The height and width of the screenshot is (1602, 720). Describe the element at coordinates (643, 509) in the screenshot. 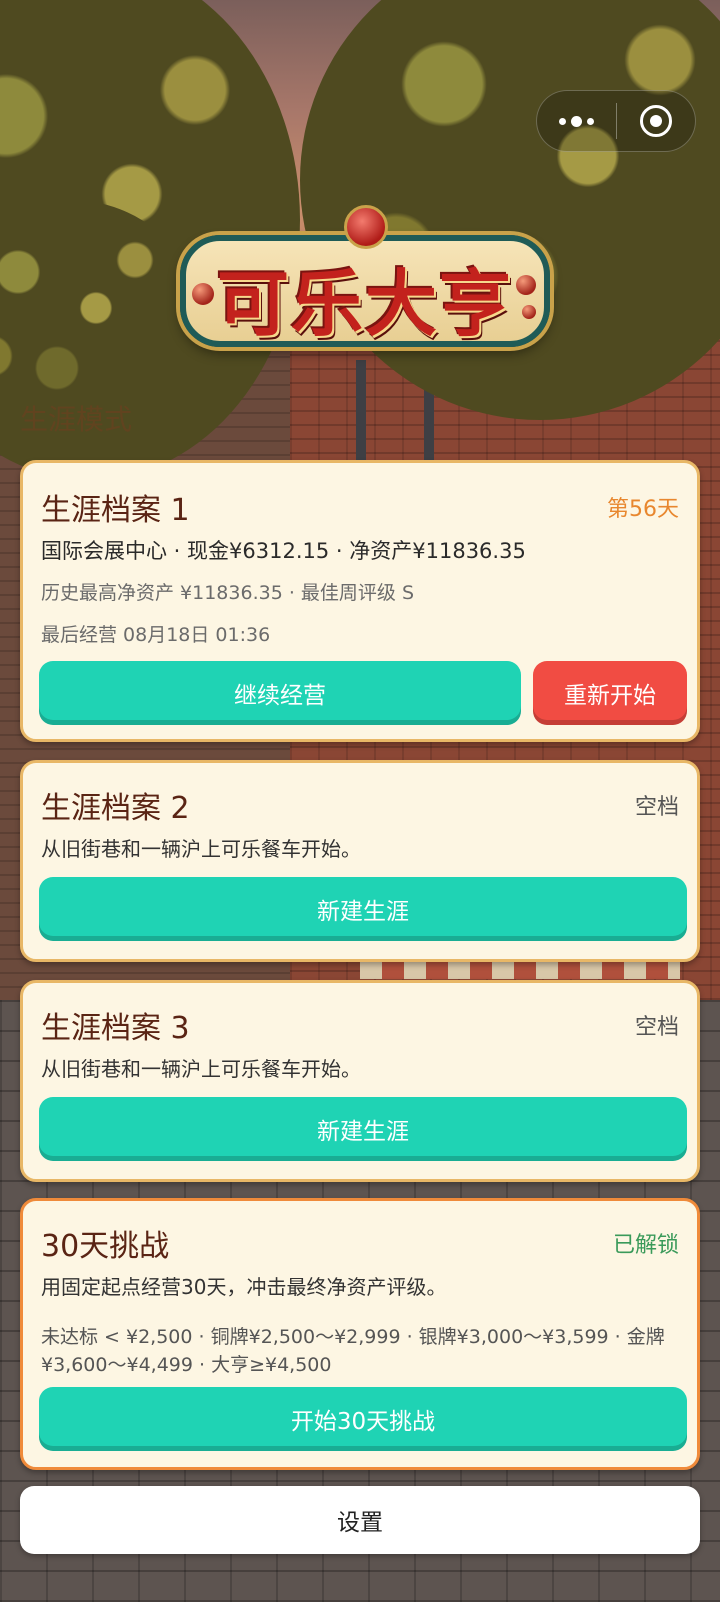

I see `day-badge: 第56天` at that location.